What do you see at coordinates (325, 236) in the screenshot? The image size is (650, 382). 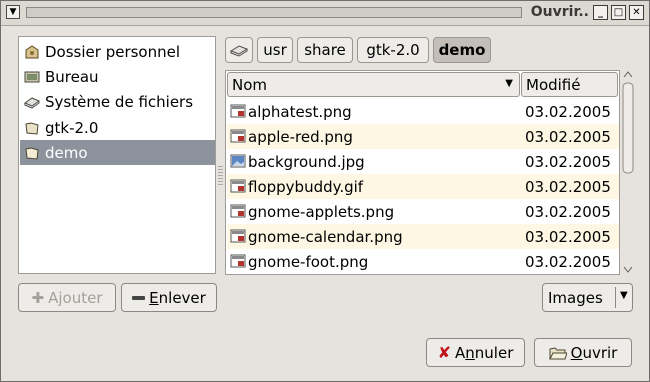 I see `file-name: gnome-calendar.png` at bounding box center [325, 236].